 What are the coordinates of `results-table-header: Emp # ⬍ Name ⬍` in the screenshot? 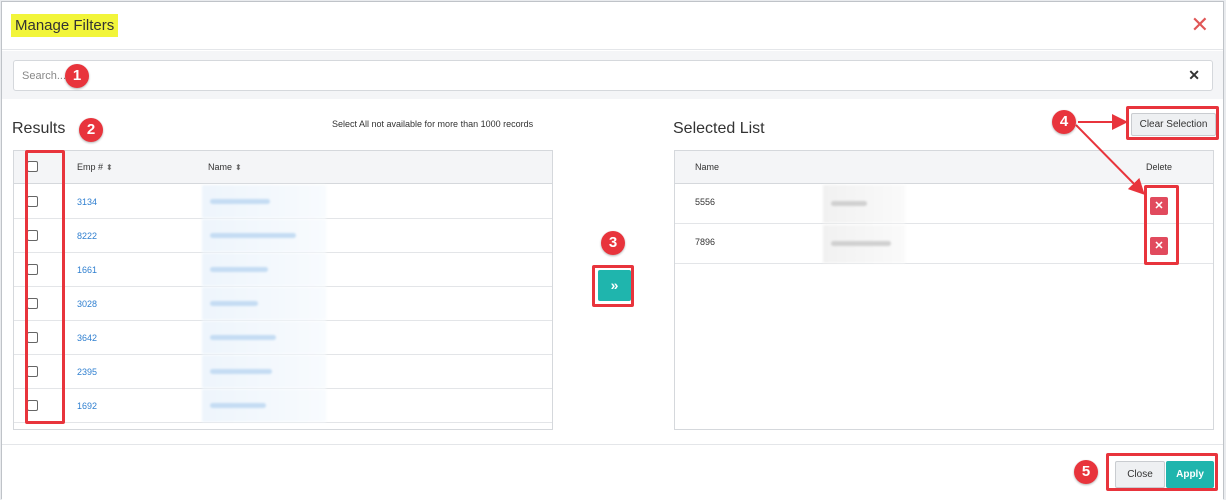 It's located at (283, 167).